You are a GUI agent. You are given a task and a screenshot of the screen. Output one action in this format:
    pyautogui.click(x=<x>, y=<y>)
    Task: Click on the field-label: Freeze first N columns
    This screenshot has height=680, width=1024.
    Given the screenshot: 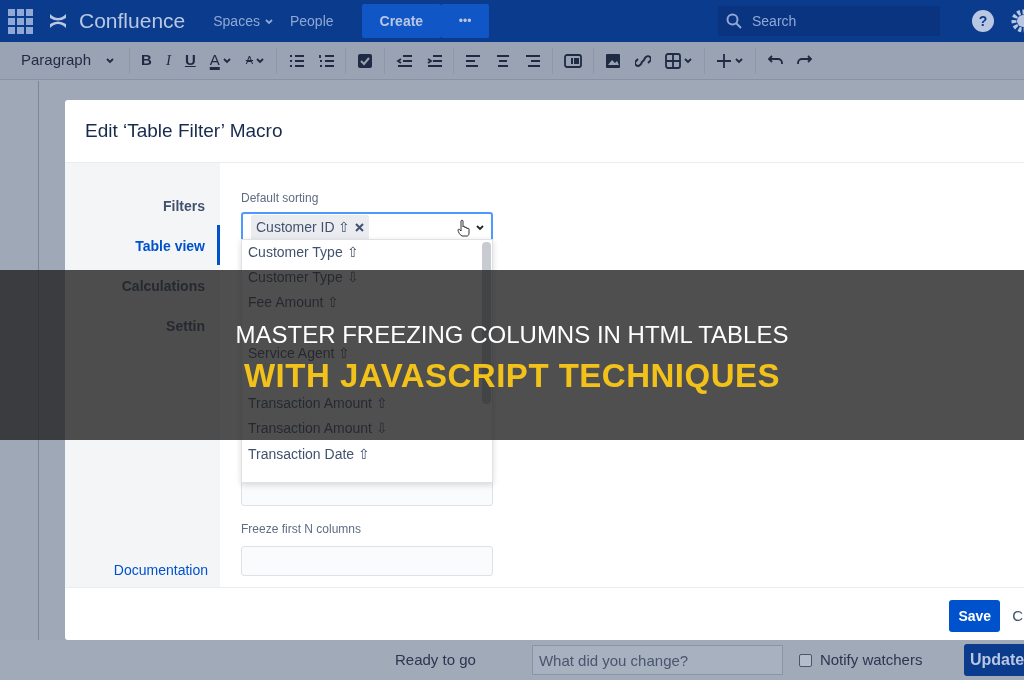 What is the action you would take?
    pyautogui.click(x=302, y=529)
    